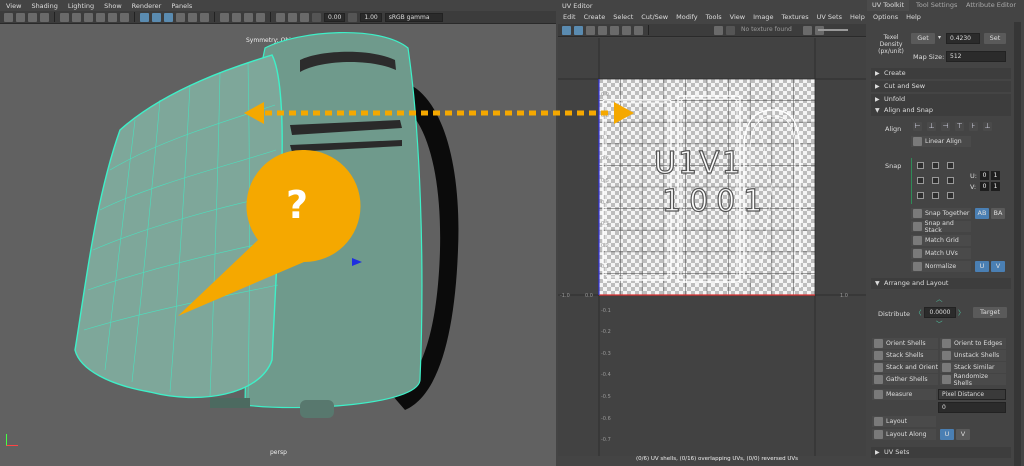  Describe the element at coordinates (32, 17) in the screenshot. I see `bookmark-icon` at that location.